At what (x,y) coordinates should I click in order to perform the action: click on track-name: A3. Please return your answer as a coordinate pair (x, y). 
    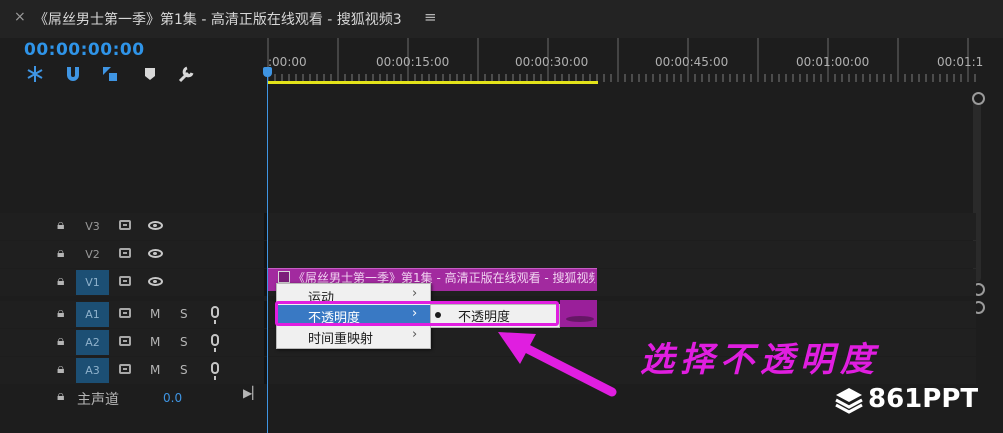
    Looking at the image, I should click on (92, 370).